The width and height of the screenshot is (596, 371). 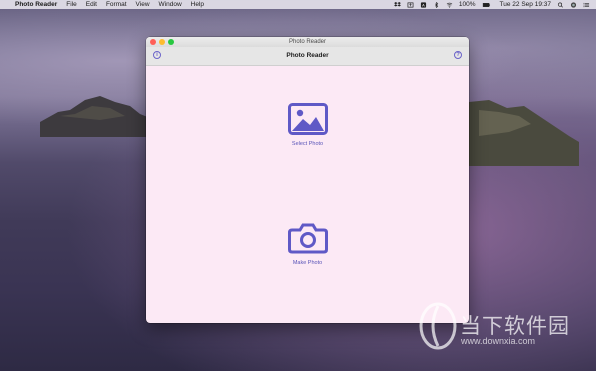 What do you see at coordinates (162, 42) in the screenshot?
I see `window-minimize-button` at bounding box center [162, 42].